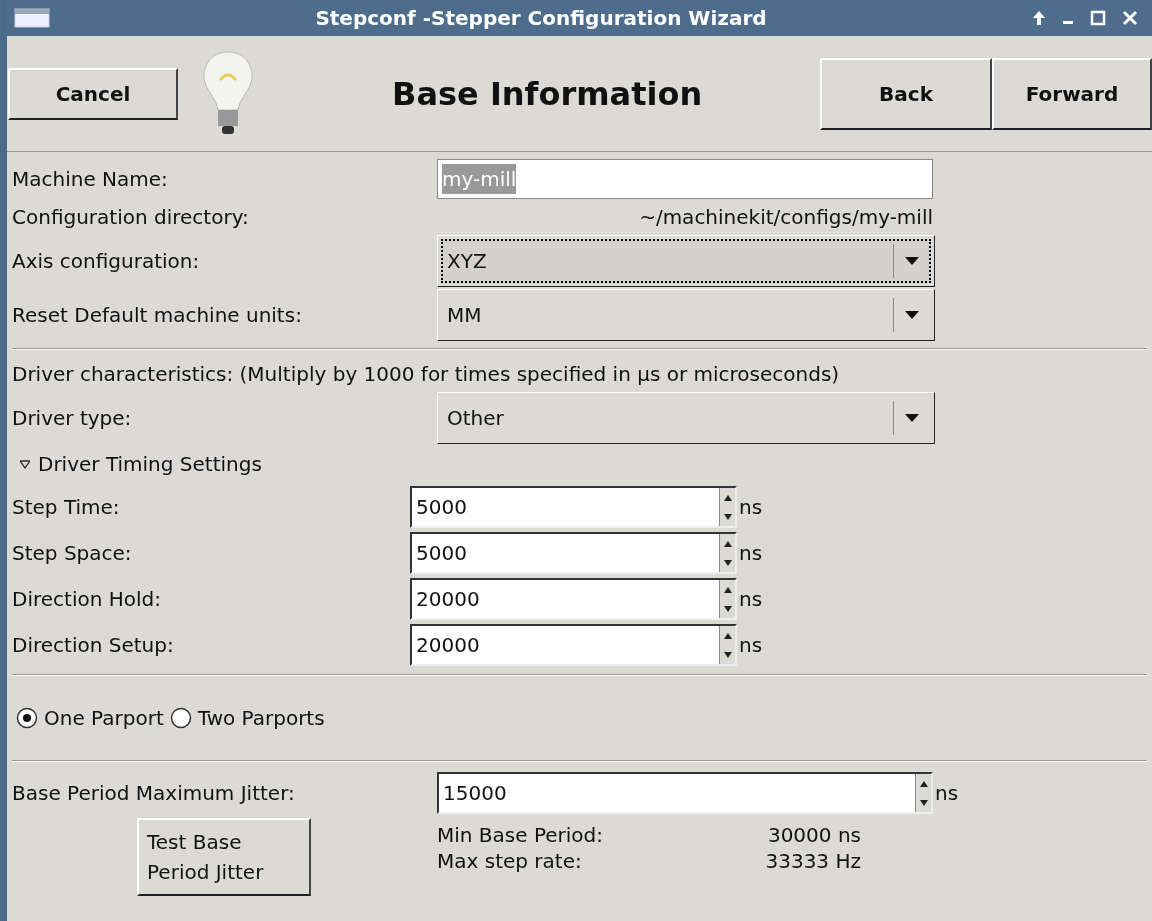 The image size is (1152, 921). Describe the element at coordinates (141, 464) in the screenshot. I see `timing-expander: Driver Timing Settings` at that location.